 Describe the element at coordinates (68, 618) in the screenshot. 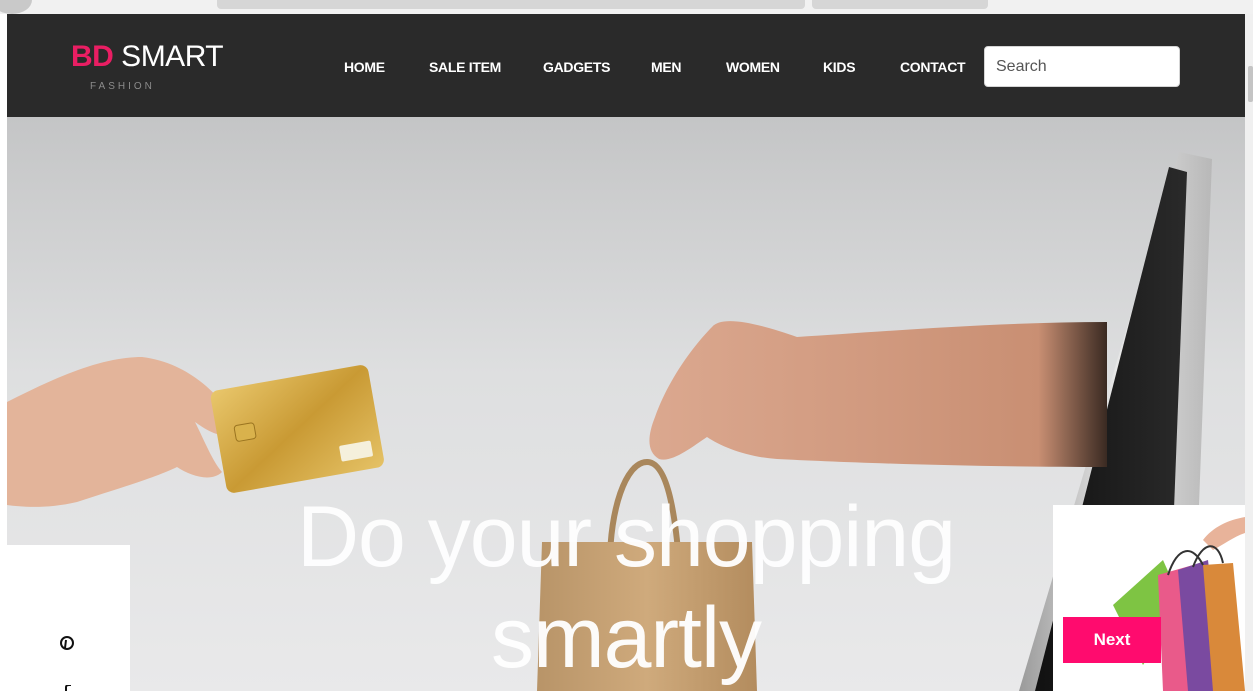

I see `social-panel` at that location.